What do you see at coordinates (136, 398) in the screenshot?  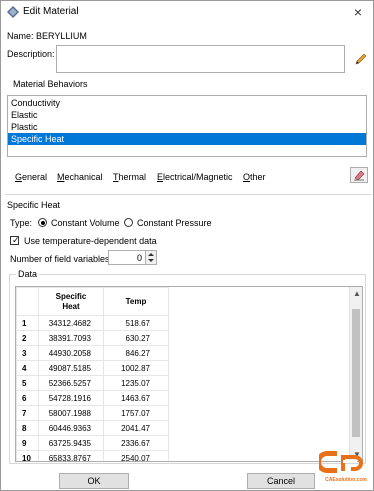 I see `temp-cell: 1463.67` at bounding box center [136, 398].